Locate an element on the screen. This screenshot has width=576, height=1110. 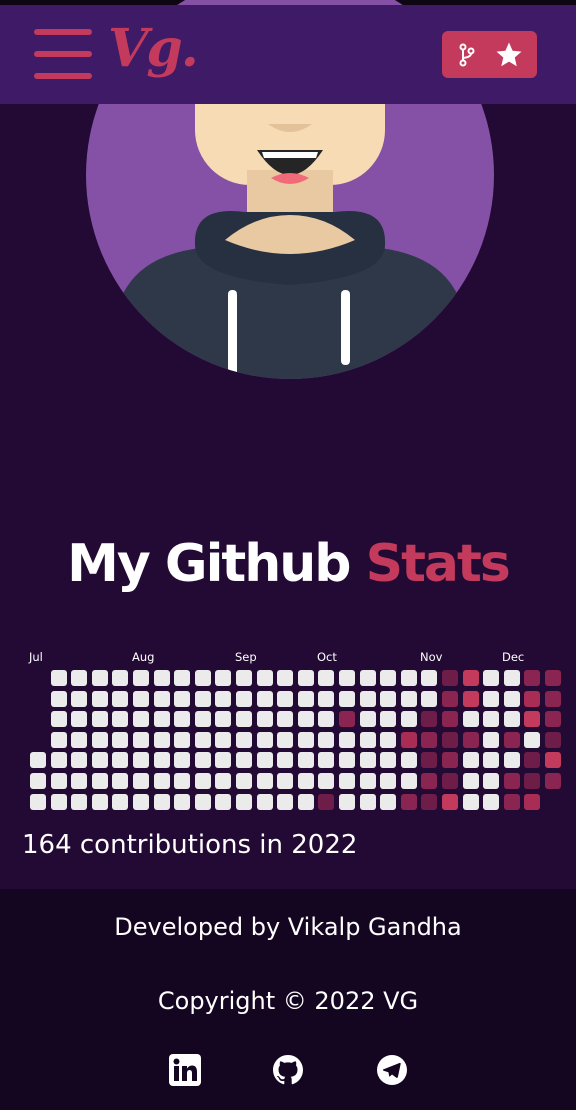
contributions-count: 164 contributions in 2022 is located at coordinates (190, 845).